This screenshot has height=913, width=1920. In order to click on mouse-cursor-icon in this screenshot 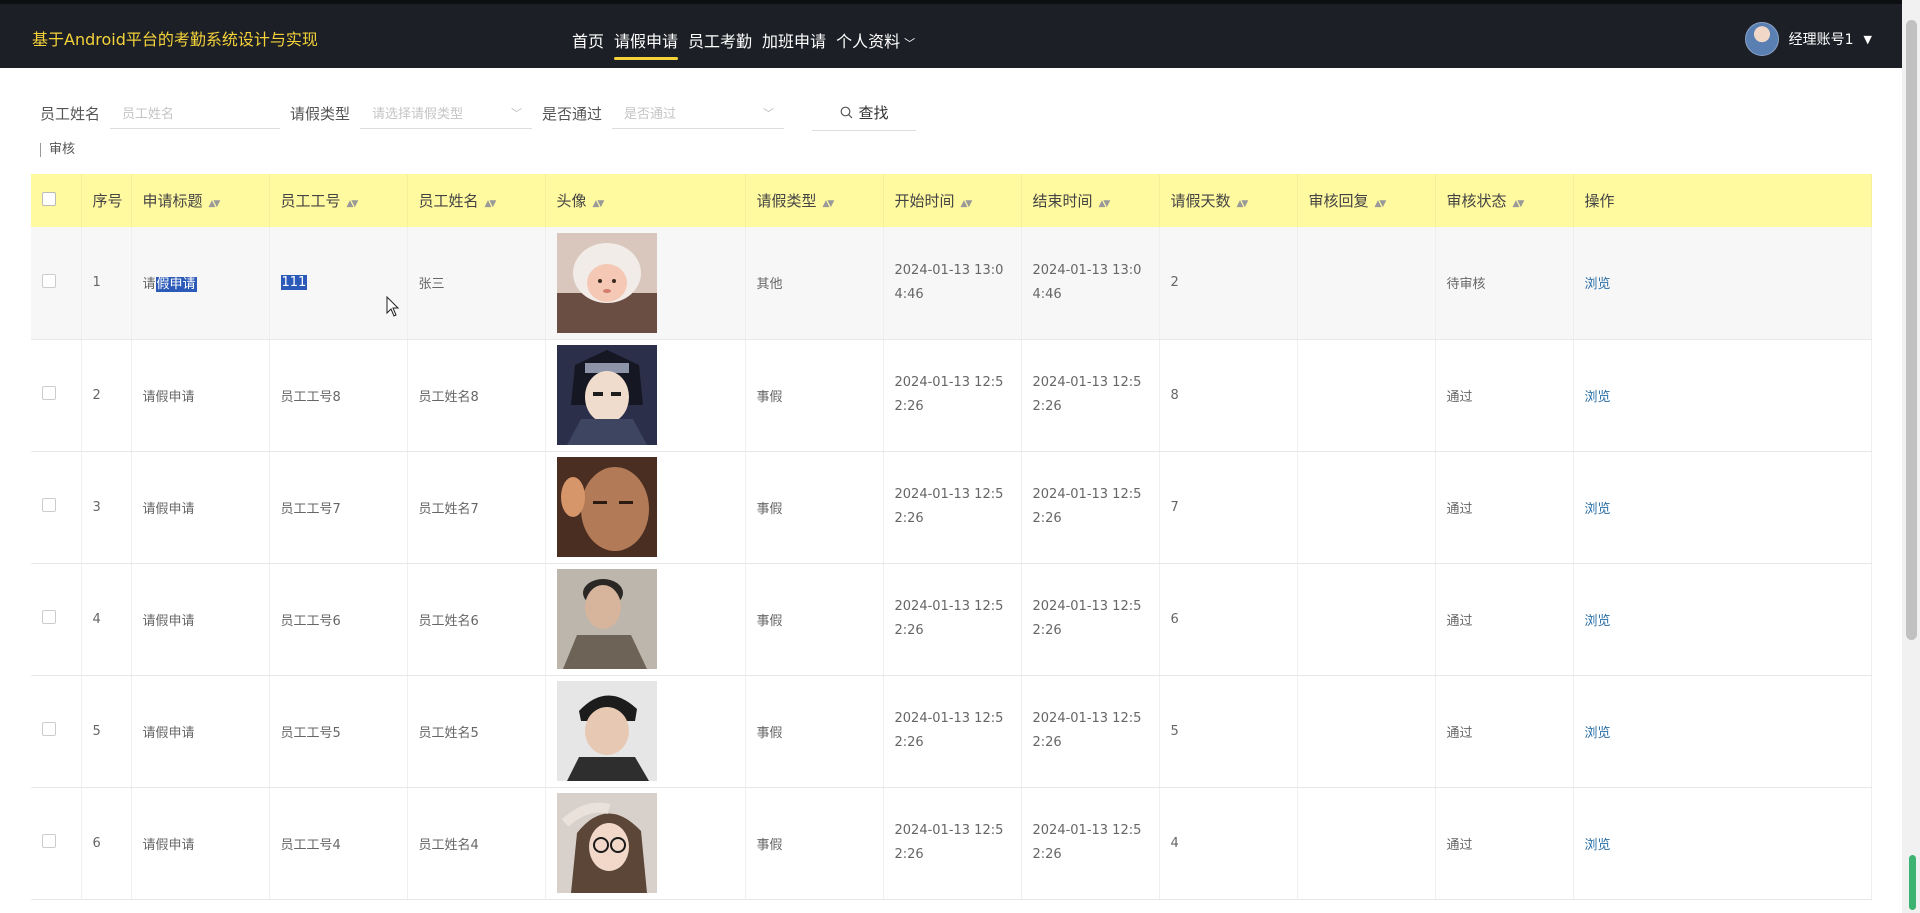, I will do `click(393, 306)`.